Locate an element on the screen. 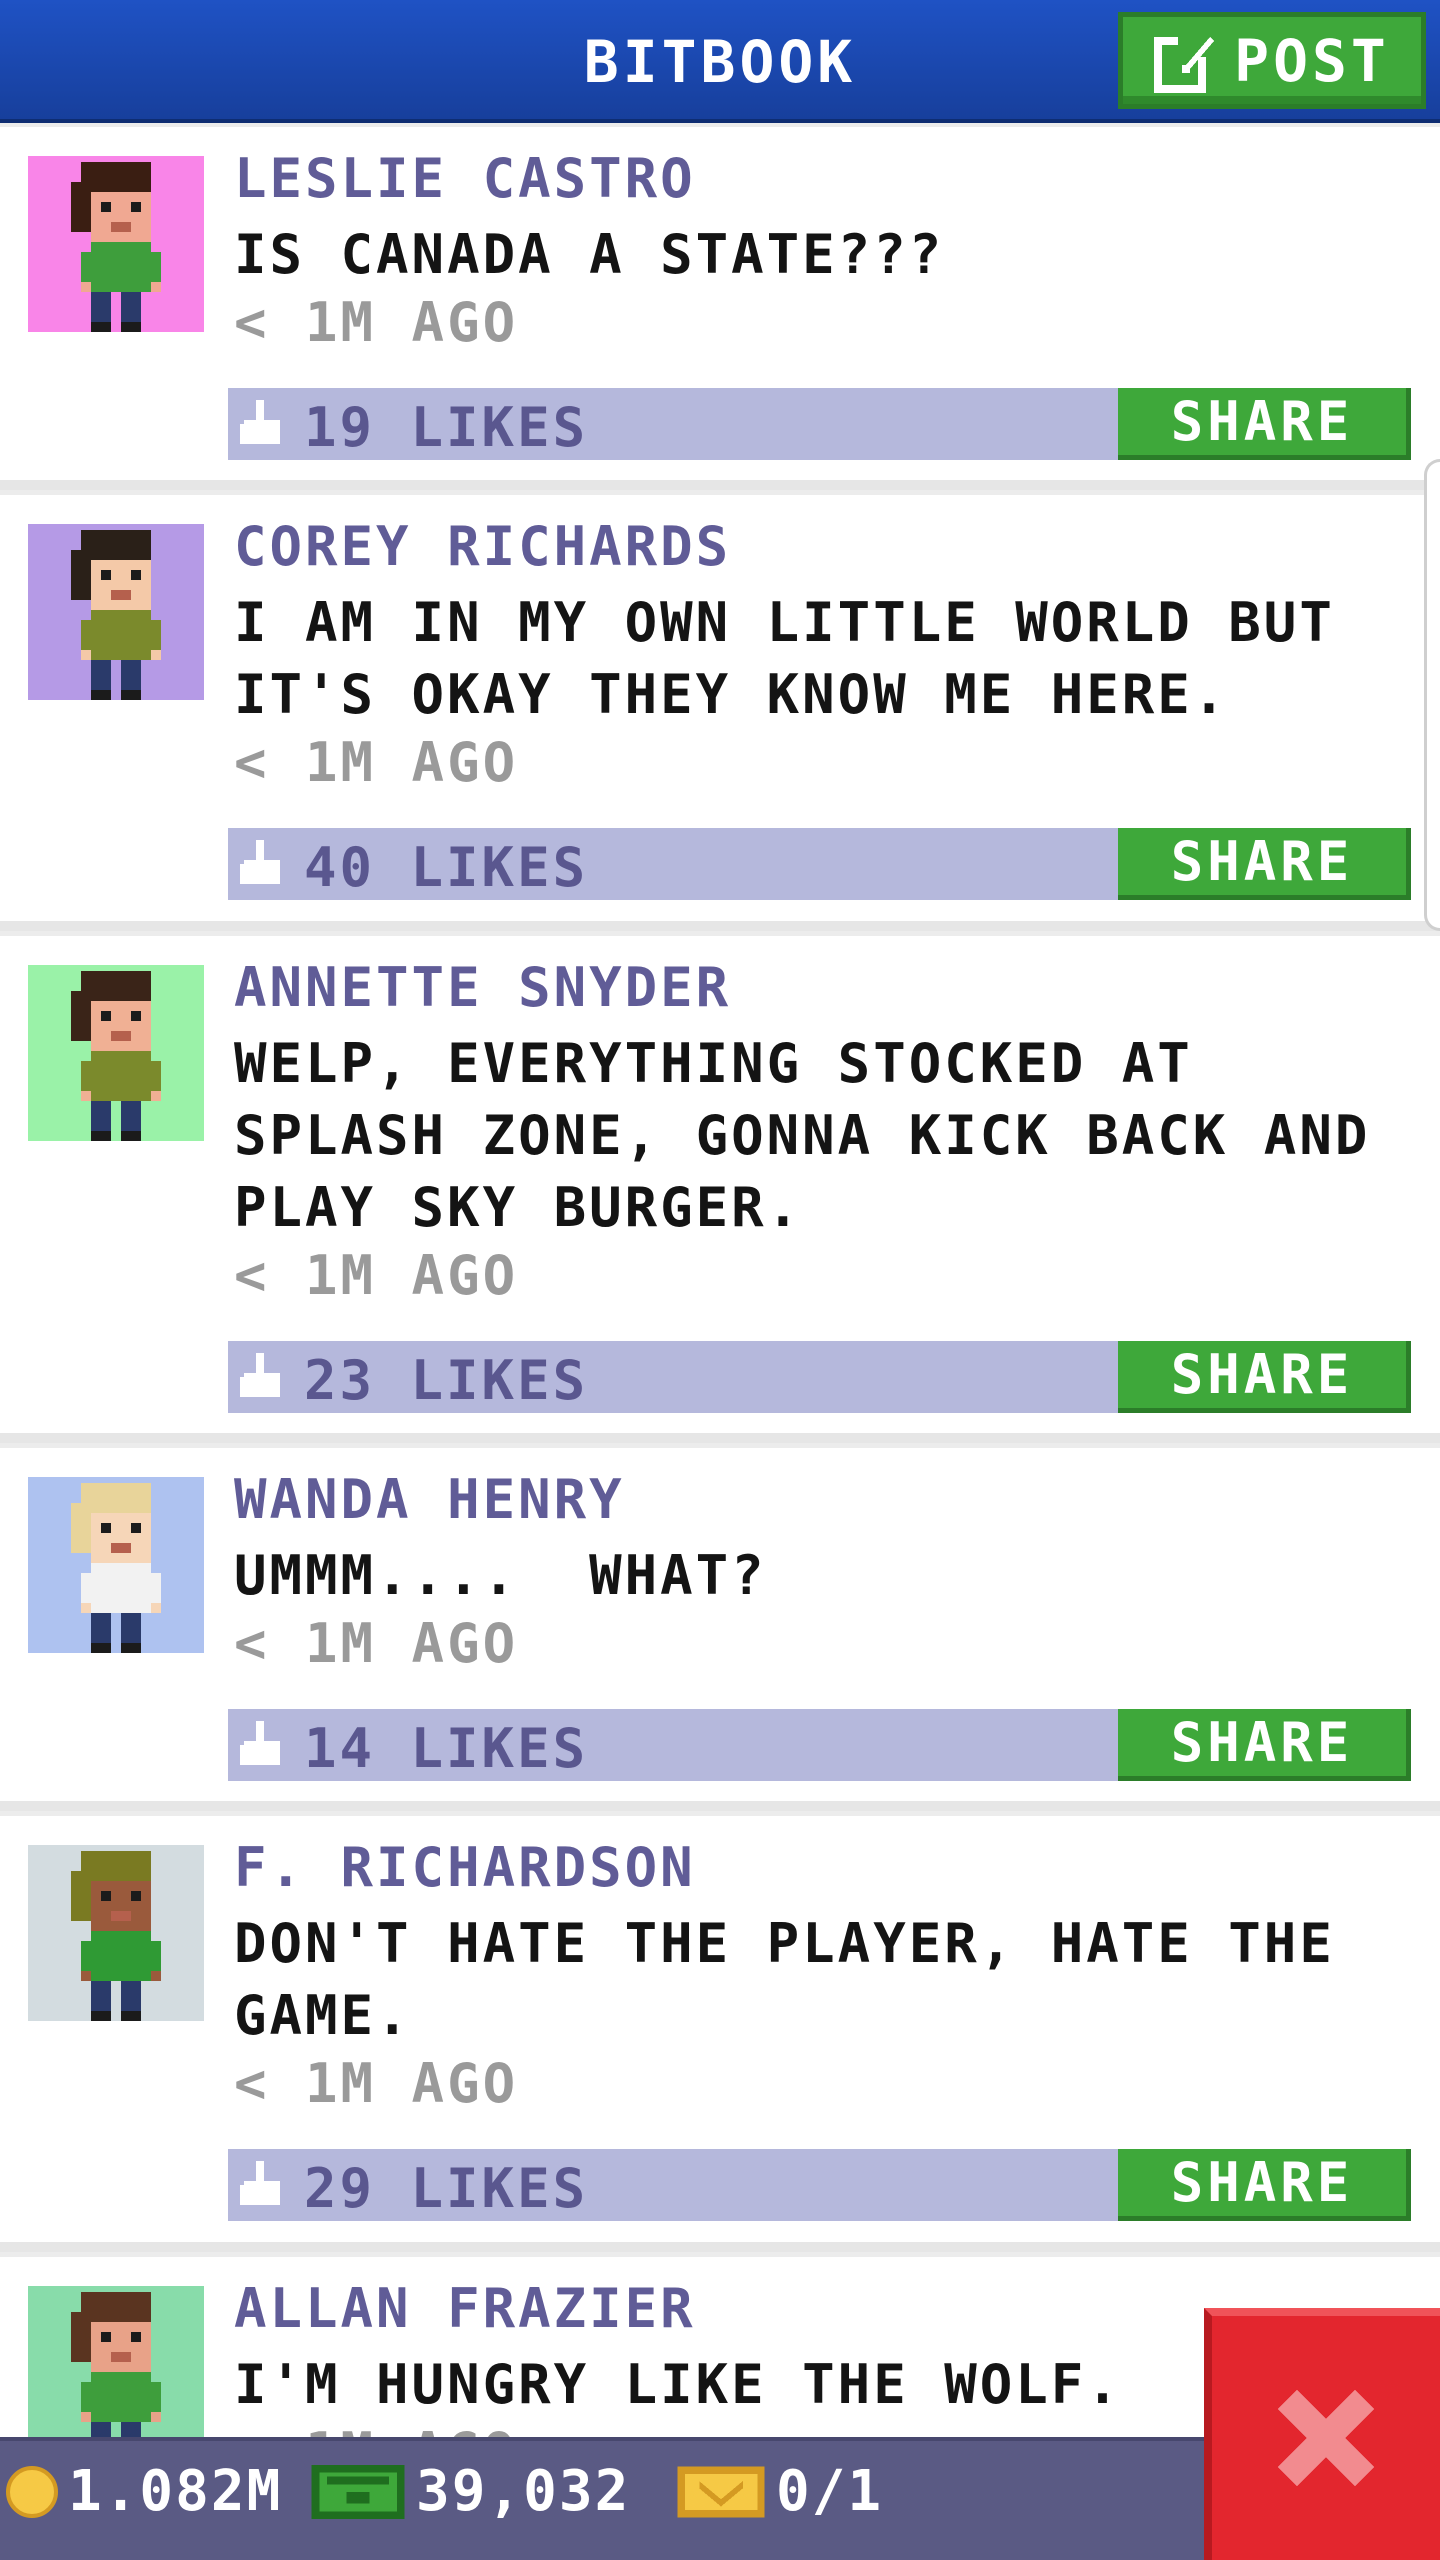 This screenshot has height=2560, width=1440. like-bar: 29 LIKES SHARE is located at coordinates (819, 2185).